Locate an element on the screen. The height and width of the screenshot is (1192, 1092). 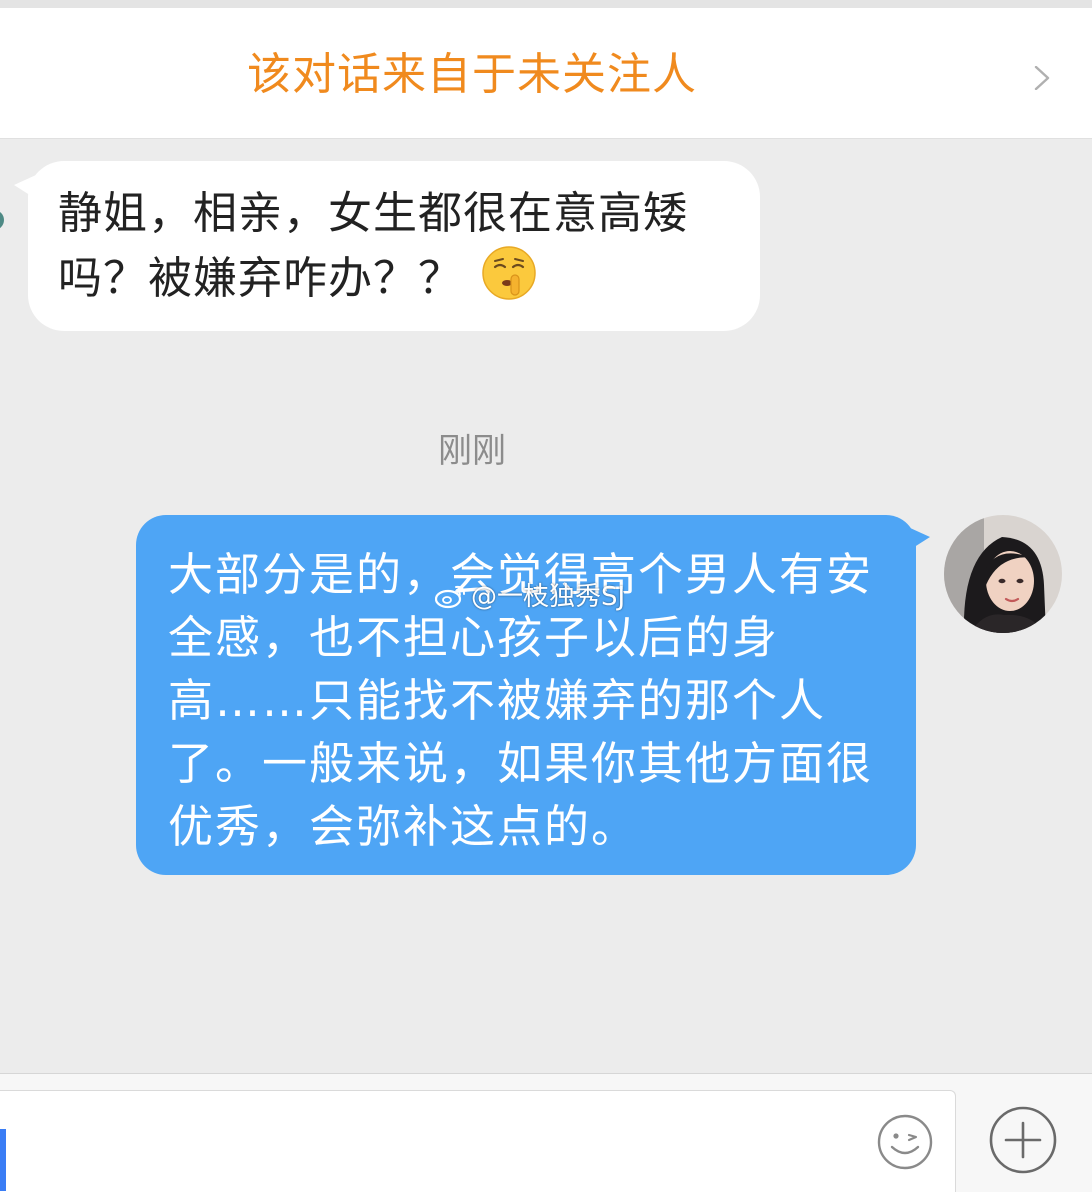
incoming-message-bubble: 静姐，相亲，女生都很在意高矮 吗？被嫌弃咋办？？ is located at coordinates (387, 246).